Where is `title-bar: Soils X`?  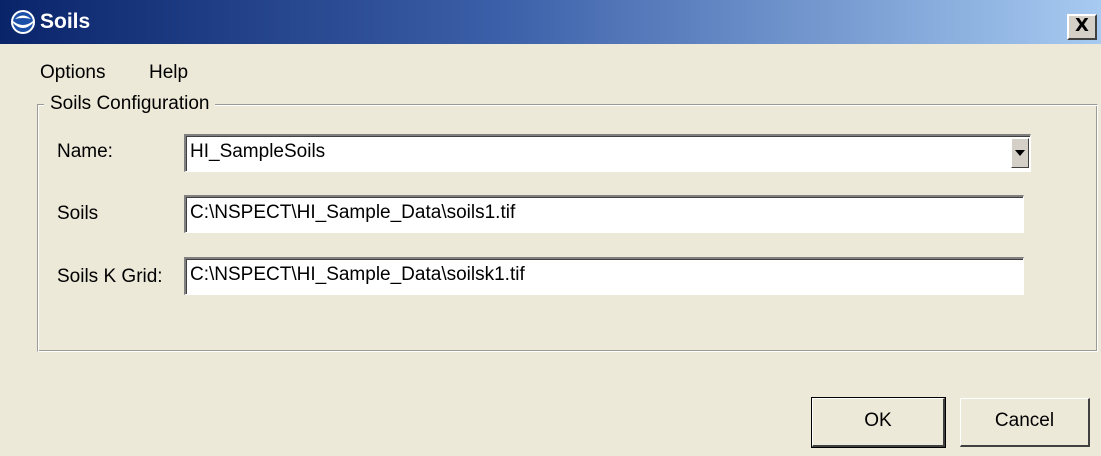 title-bar: Soils X is located at coordinates (550, 22).